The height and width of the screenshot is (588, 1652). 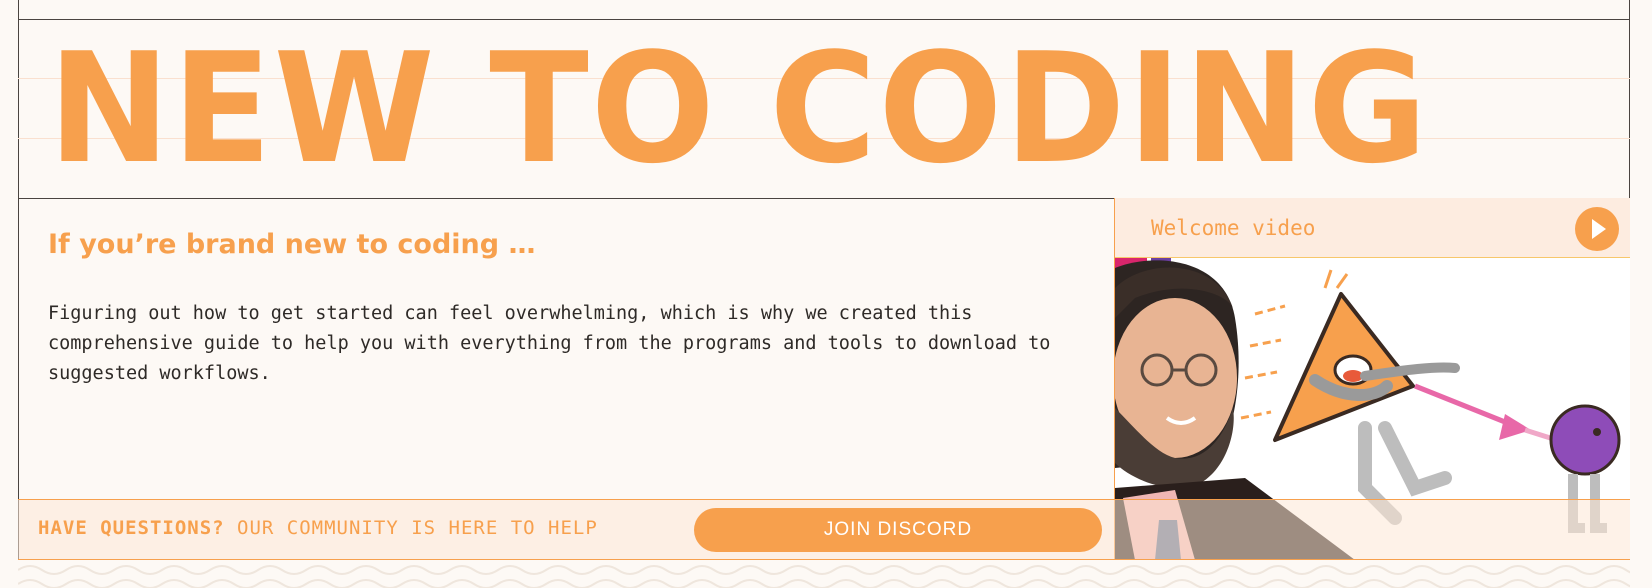 What do you see at coordinates (417, 528) in the screenshot?
I see `cta-tagline: OUR COMMUNITY IS HERE TO HELP` at bounding box center [417, 528].